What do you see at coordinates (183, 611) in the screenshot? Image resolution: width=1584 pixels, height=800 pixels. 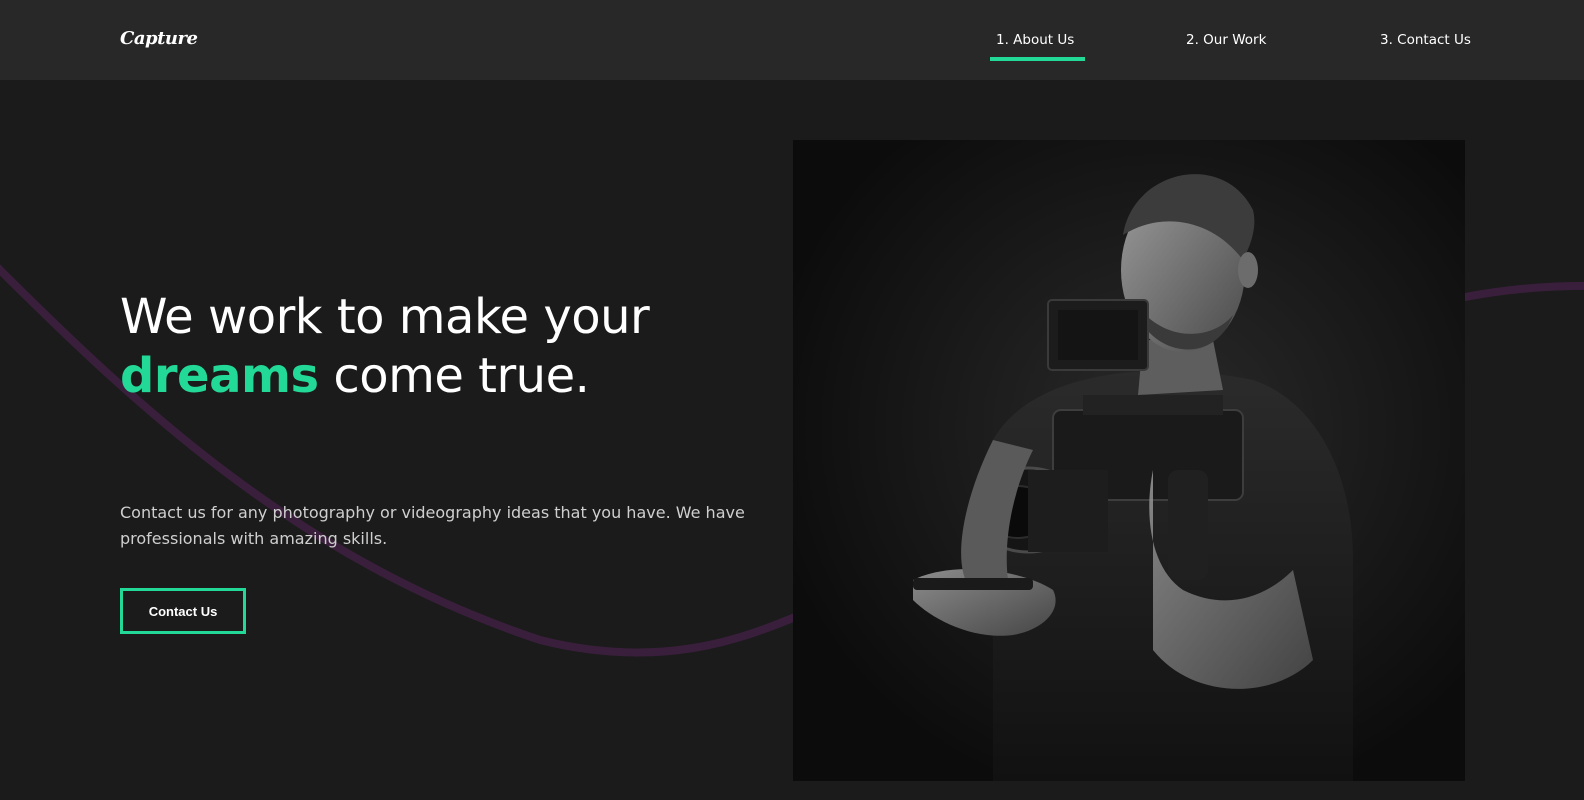 I see `contact-us-button: Contact Us` at bounding box center [183, 611].